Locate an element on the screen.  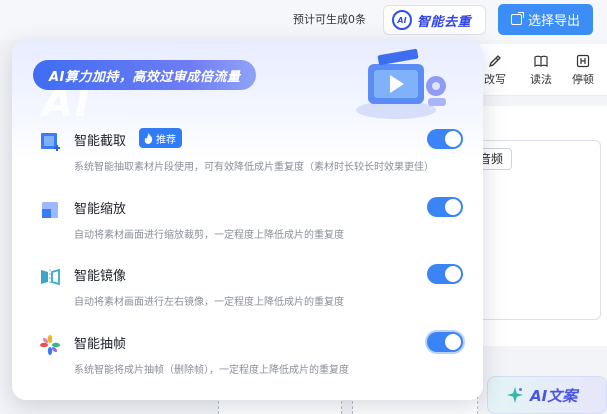
zoom-icon is located at coordinates (50, 210).